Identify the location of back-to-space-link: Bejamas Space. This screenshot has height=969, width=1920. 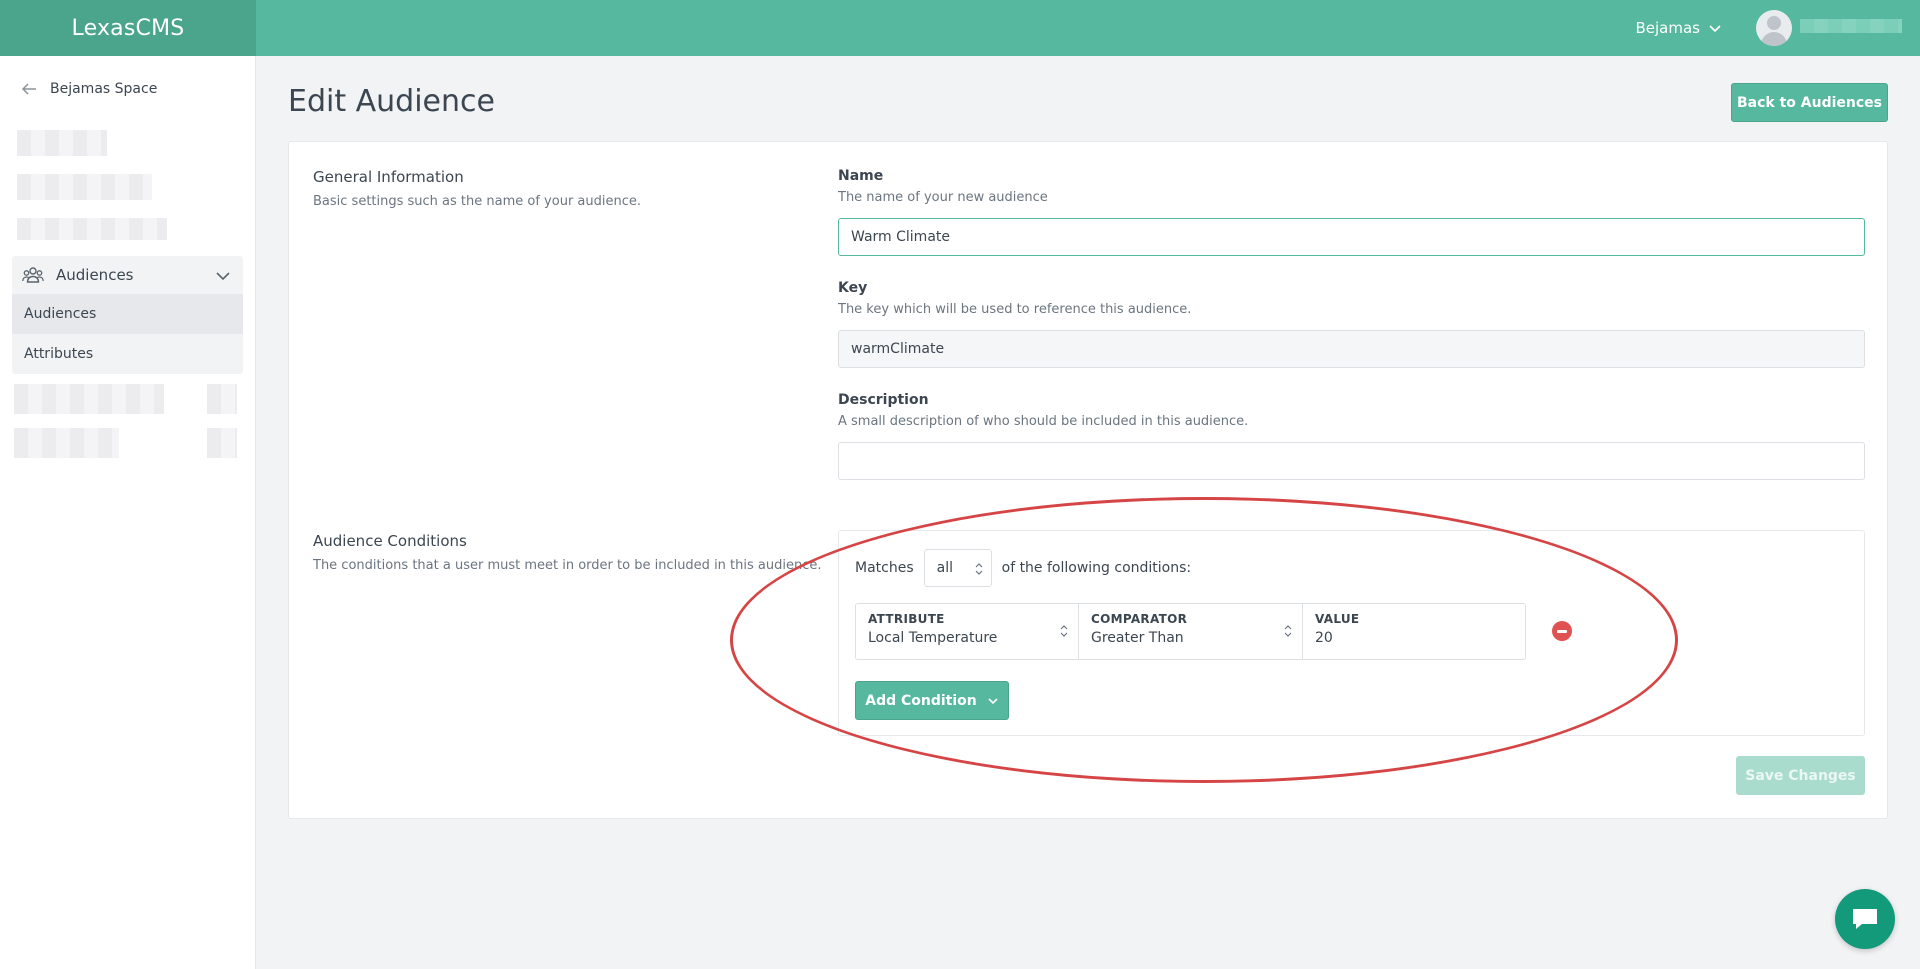
(88, 89).